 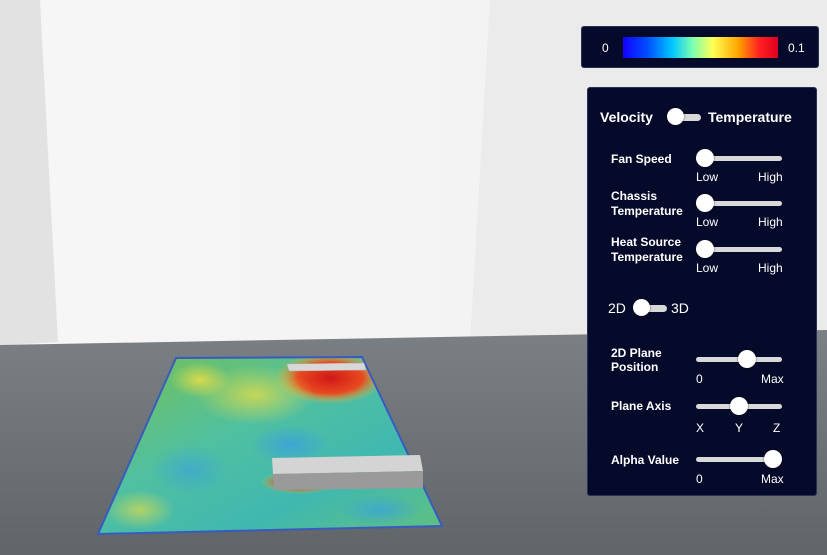 What do you see at coordinates (646, 242) in the screenshot?
I see `heat-source-temperature-label-line1: Heat Source` at bounding box center [646, 242].